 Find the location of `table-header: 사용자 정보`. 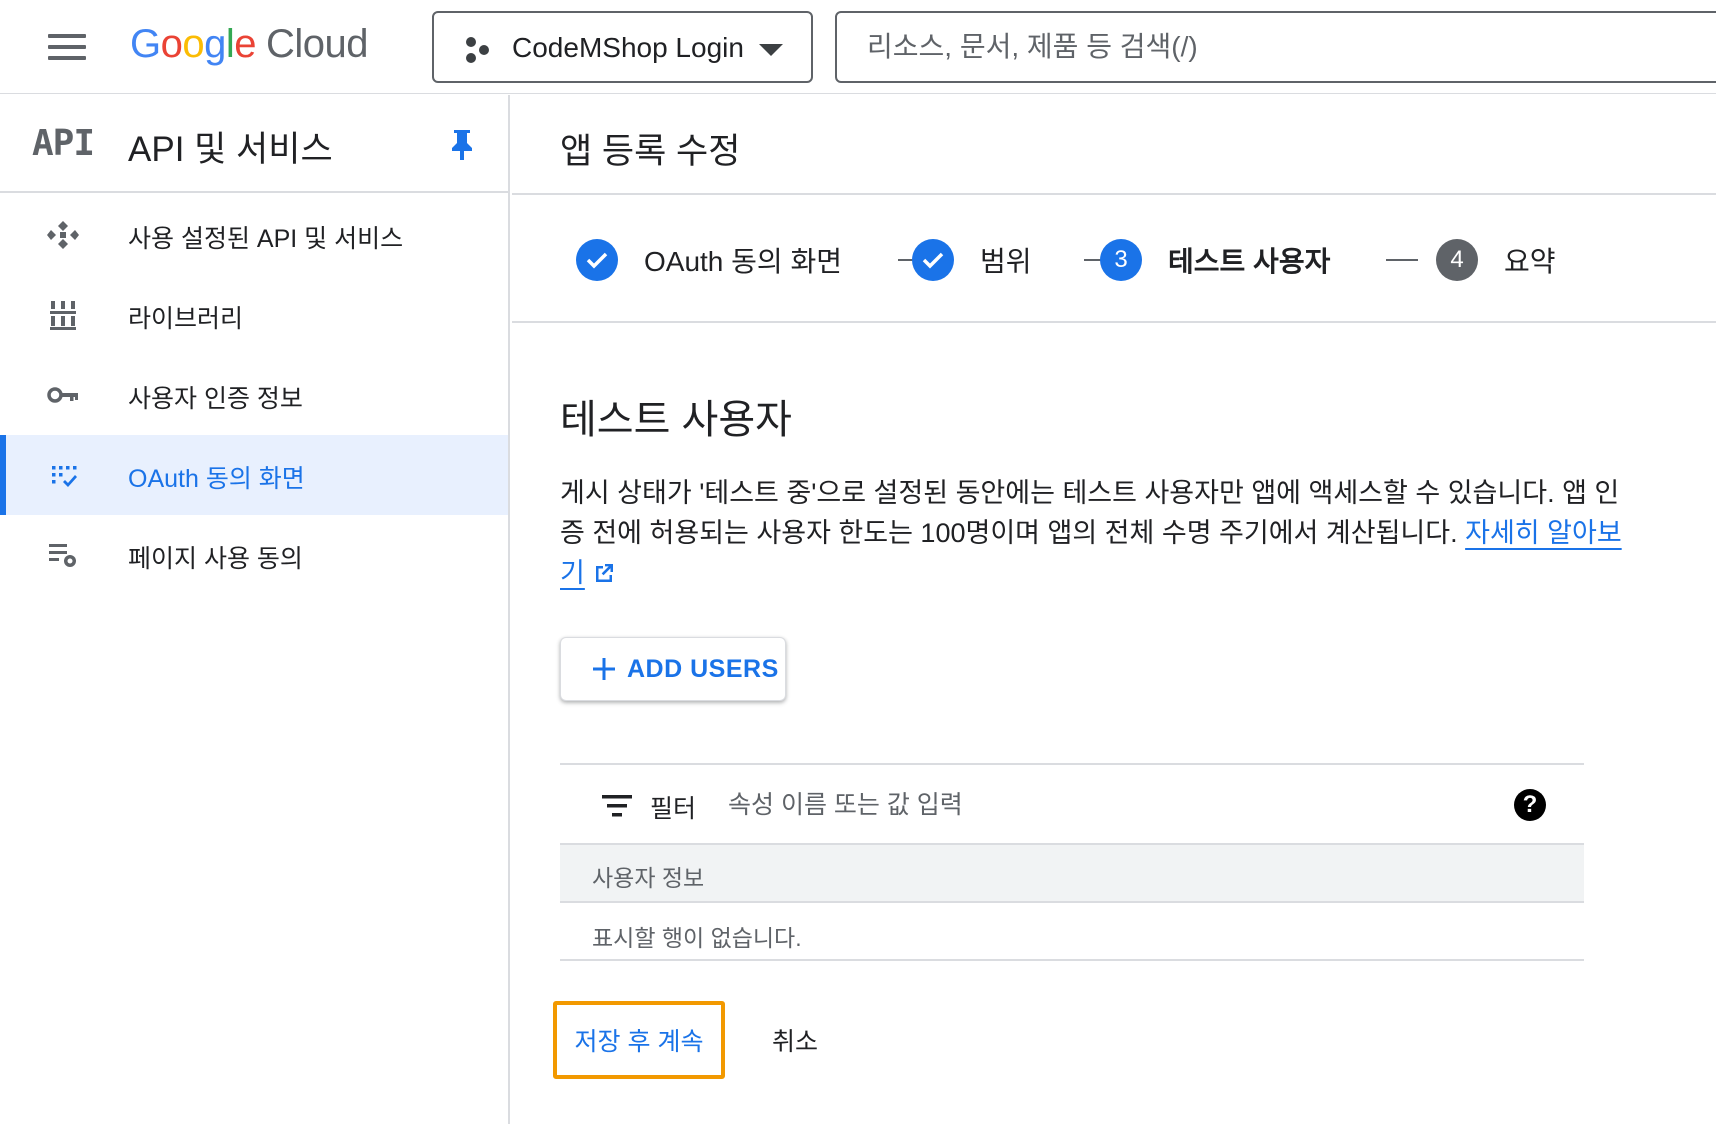

table-header: 사용자 정보 is located at coordinates (1072, 874).